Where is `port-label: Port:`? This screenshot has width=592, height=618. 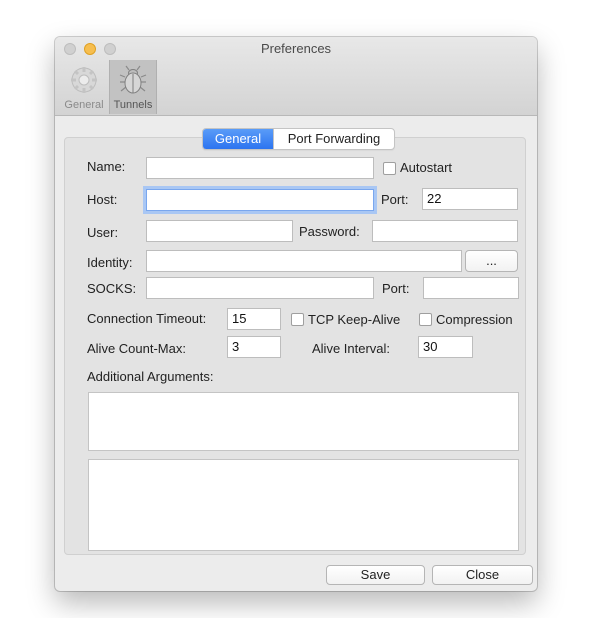 port-label: Port: is located at coordinates (395, 199).